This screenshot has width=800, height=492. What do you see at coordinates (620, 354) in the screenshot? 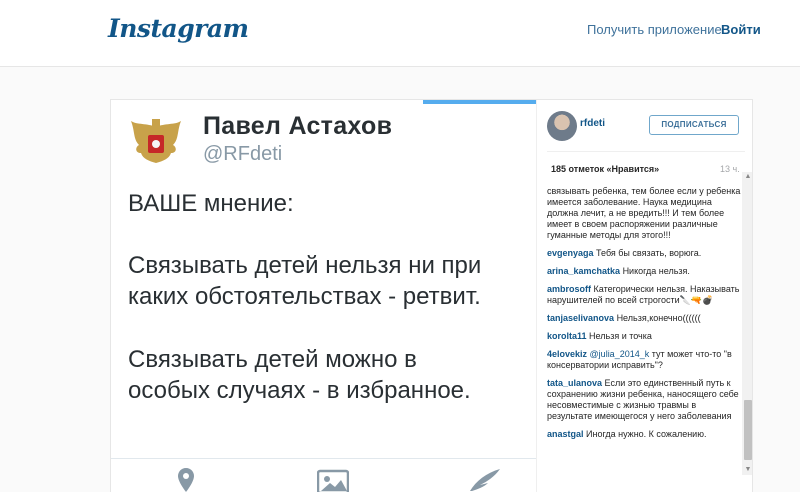
I see `comment-mention: @julia_2014_k` at bounding box center [620, 354].